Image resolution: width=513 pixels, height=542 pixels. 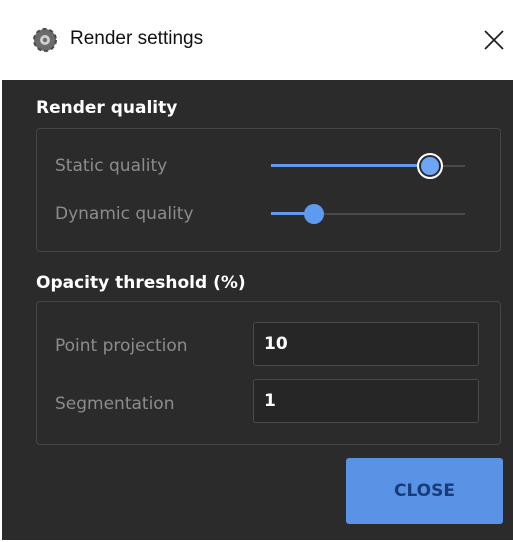 I want to click on close-icon, so click(x=494, y=40).